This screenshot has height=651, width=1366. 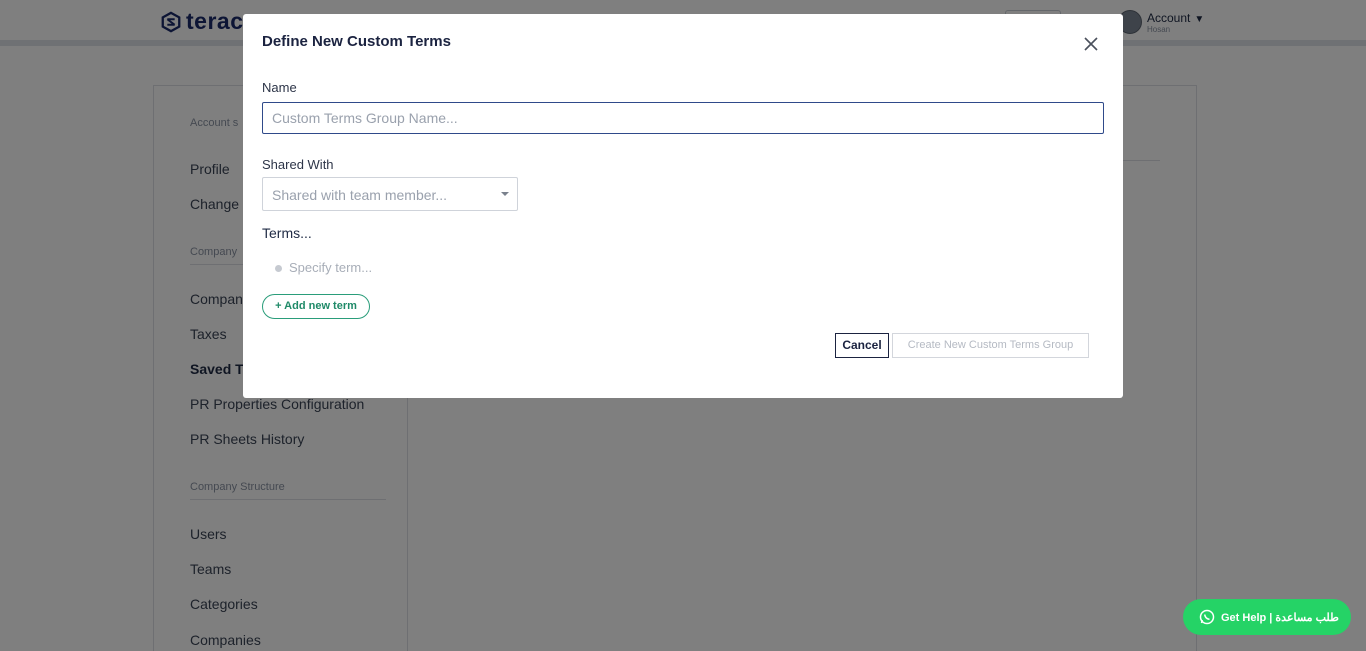 I want to click on cancel-button: Cancel, so click(x=862, y=345).